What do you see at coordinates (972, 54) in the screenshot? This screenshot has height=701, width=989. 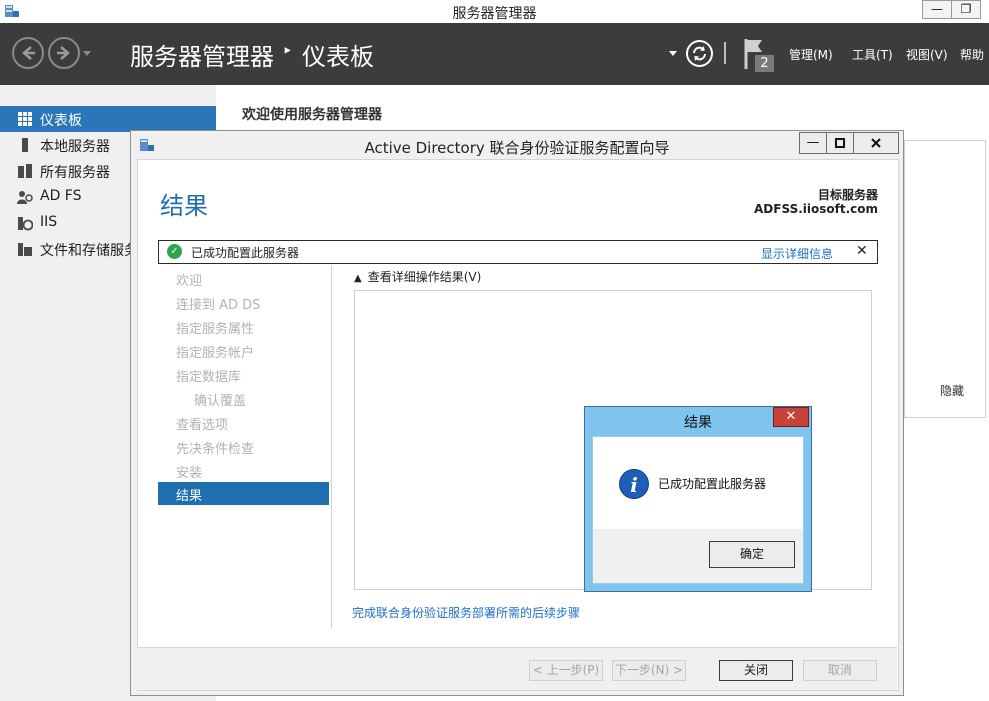 I see `menu-help: 帮助` at bounding box center [972, 54].